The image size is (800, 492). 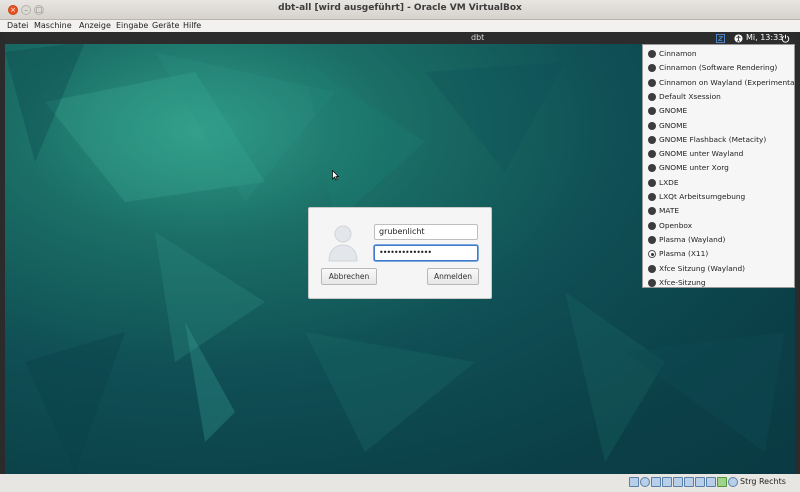 What do you see at coordinates (718, 269) in the screenshot?
I see `session-item: Xfce Sitzung (Wayland)` at bounding box center [718, 269].